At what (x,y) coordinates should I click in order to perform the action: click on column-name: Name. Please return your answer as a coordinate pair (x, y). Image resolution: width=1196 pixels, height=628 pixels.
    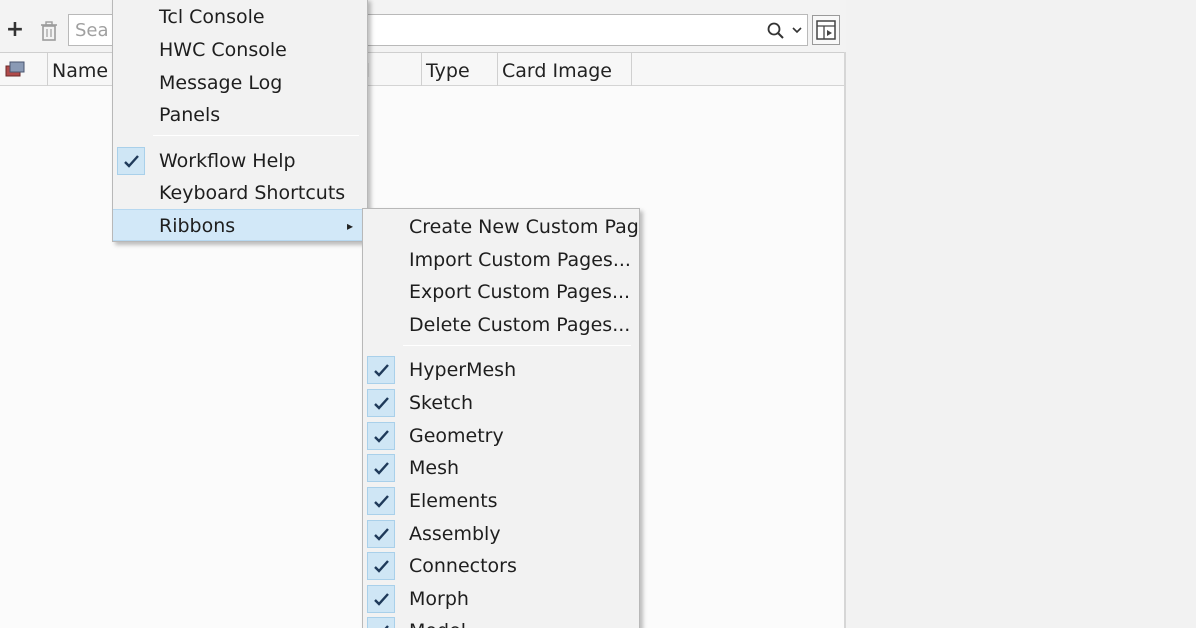
    Looking at the image, I should click on (83, 69).